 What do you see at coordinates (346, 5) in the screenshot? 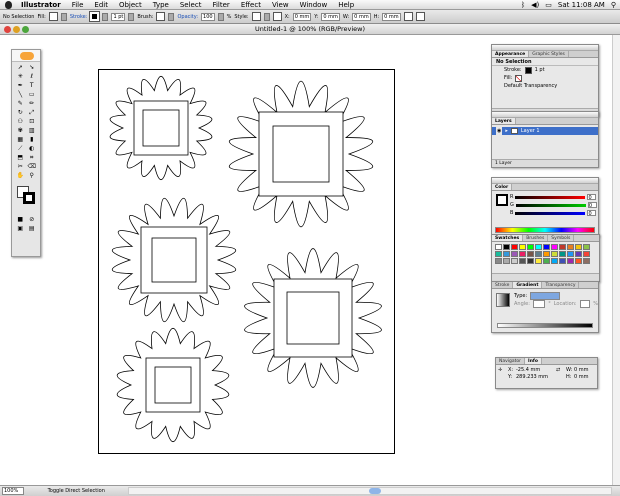
I see `menu-help: Help` at bounding box center [346, 5].